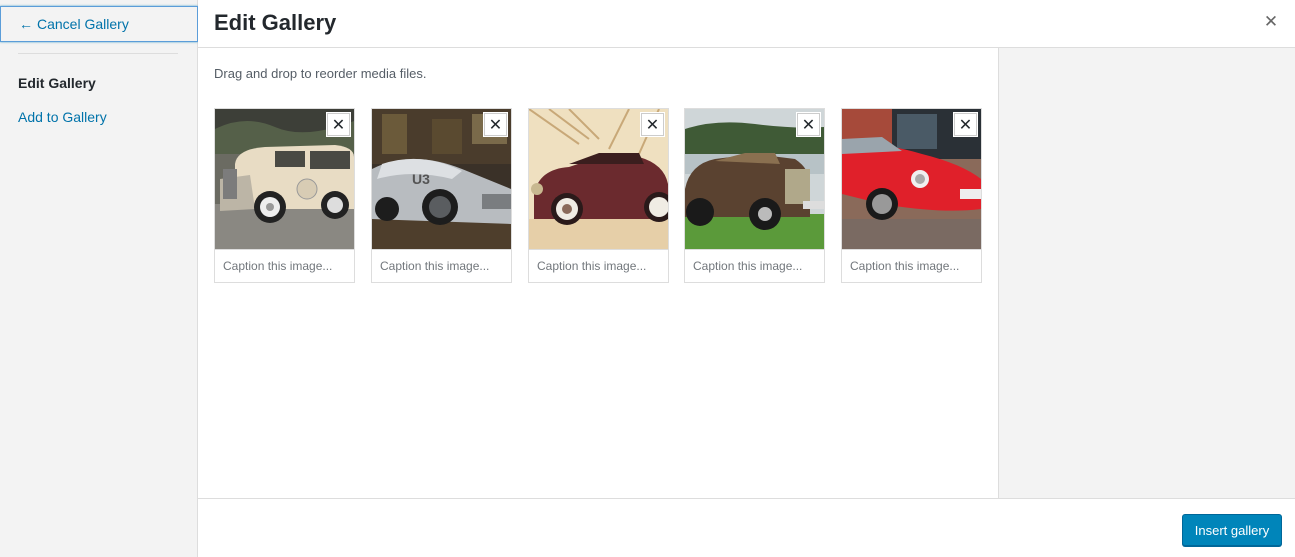 The height and width of the screenshot is (557, 1295). I want to click on frame-toolbar: Insert gallery, so click(746, 527).